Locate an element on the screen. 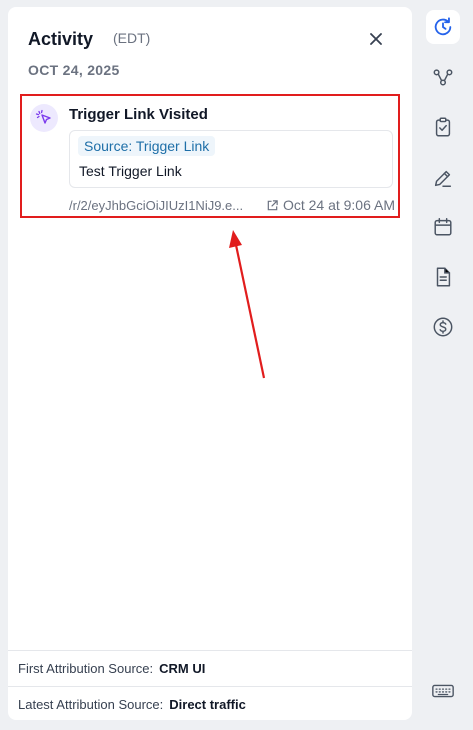  keyboard-icon is located at coordinates (443, 691).